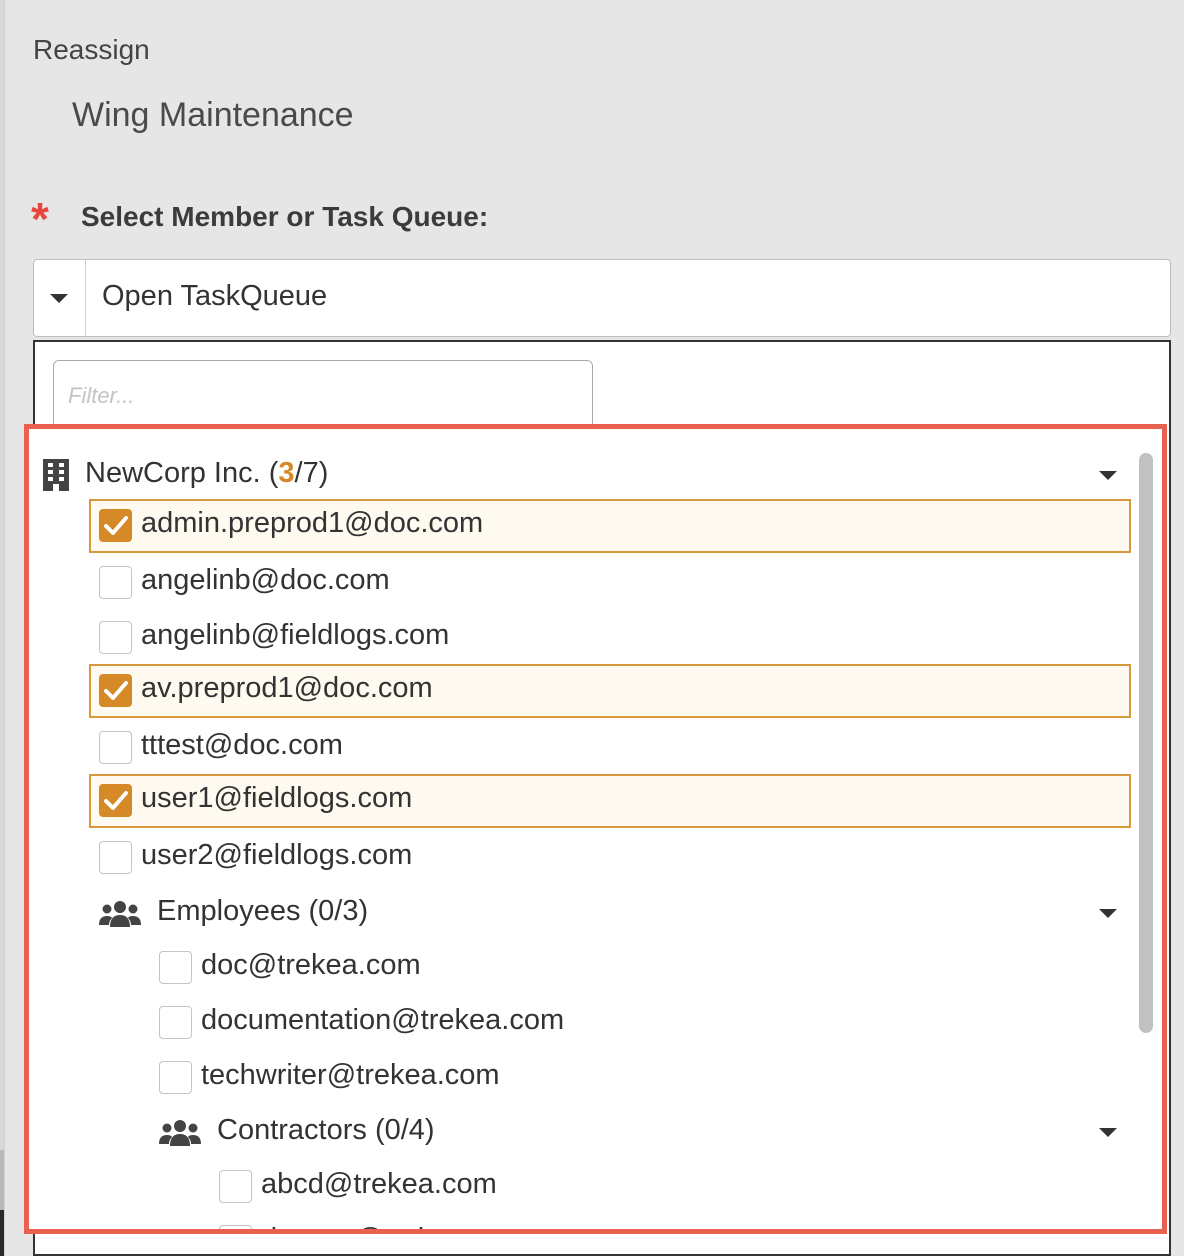  What do you see at coordinates (669, 1222) in the screenshot?
I see `member-row: doctest@trekea.com` at bounding box center [669, 1222].